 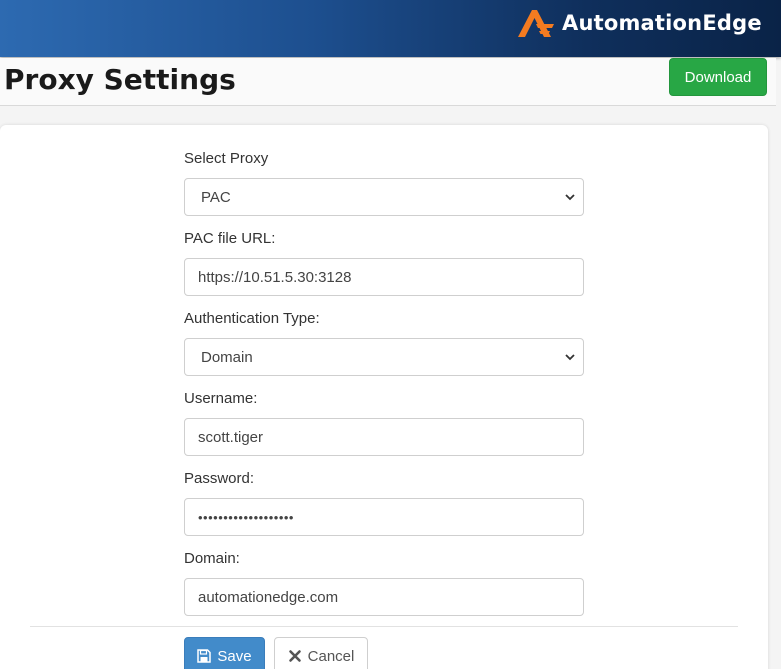 What do you see at coordinates (226, 158) in the screenshot?
I see `select-proxy-label: Select Proxy` at bounding box center [226, 158].